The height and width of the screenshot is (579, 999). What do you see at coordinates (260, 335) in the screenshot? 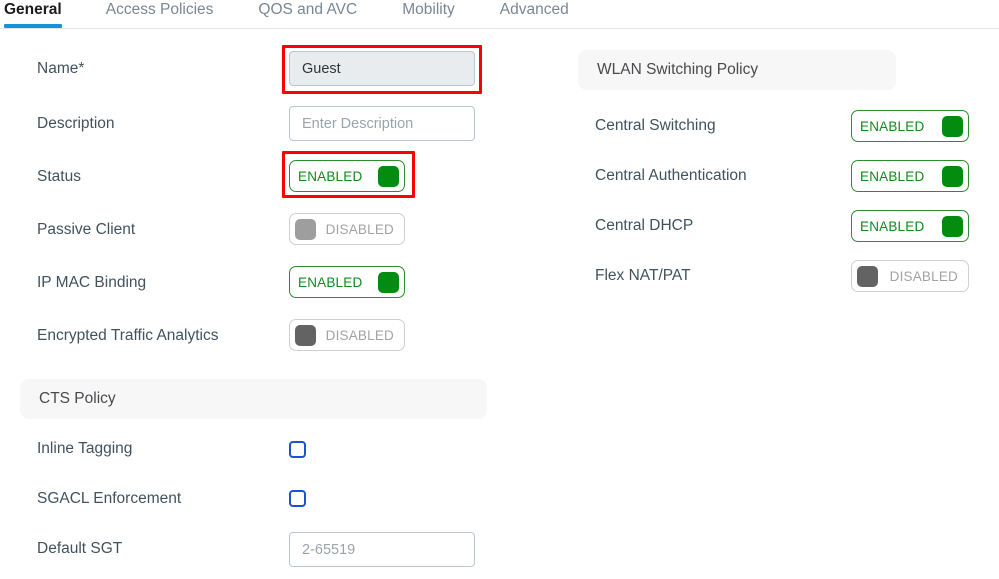
I see `field-row-encrypted-traffic-analytics: Encrypted Traffic Analytics DISABLED` at bounding box center [260, 335].